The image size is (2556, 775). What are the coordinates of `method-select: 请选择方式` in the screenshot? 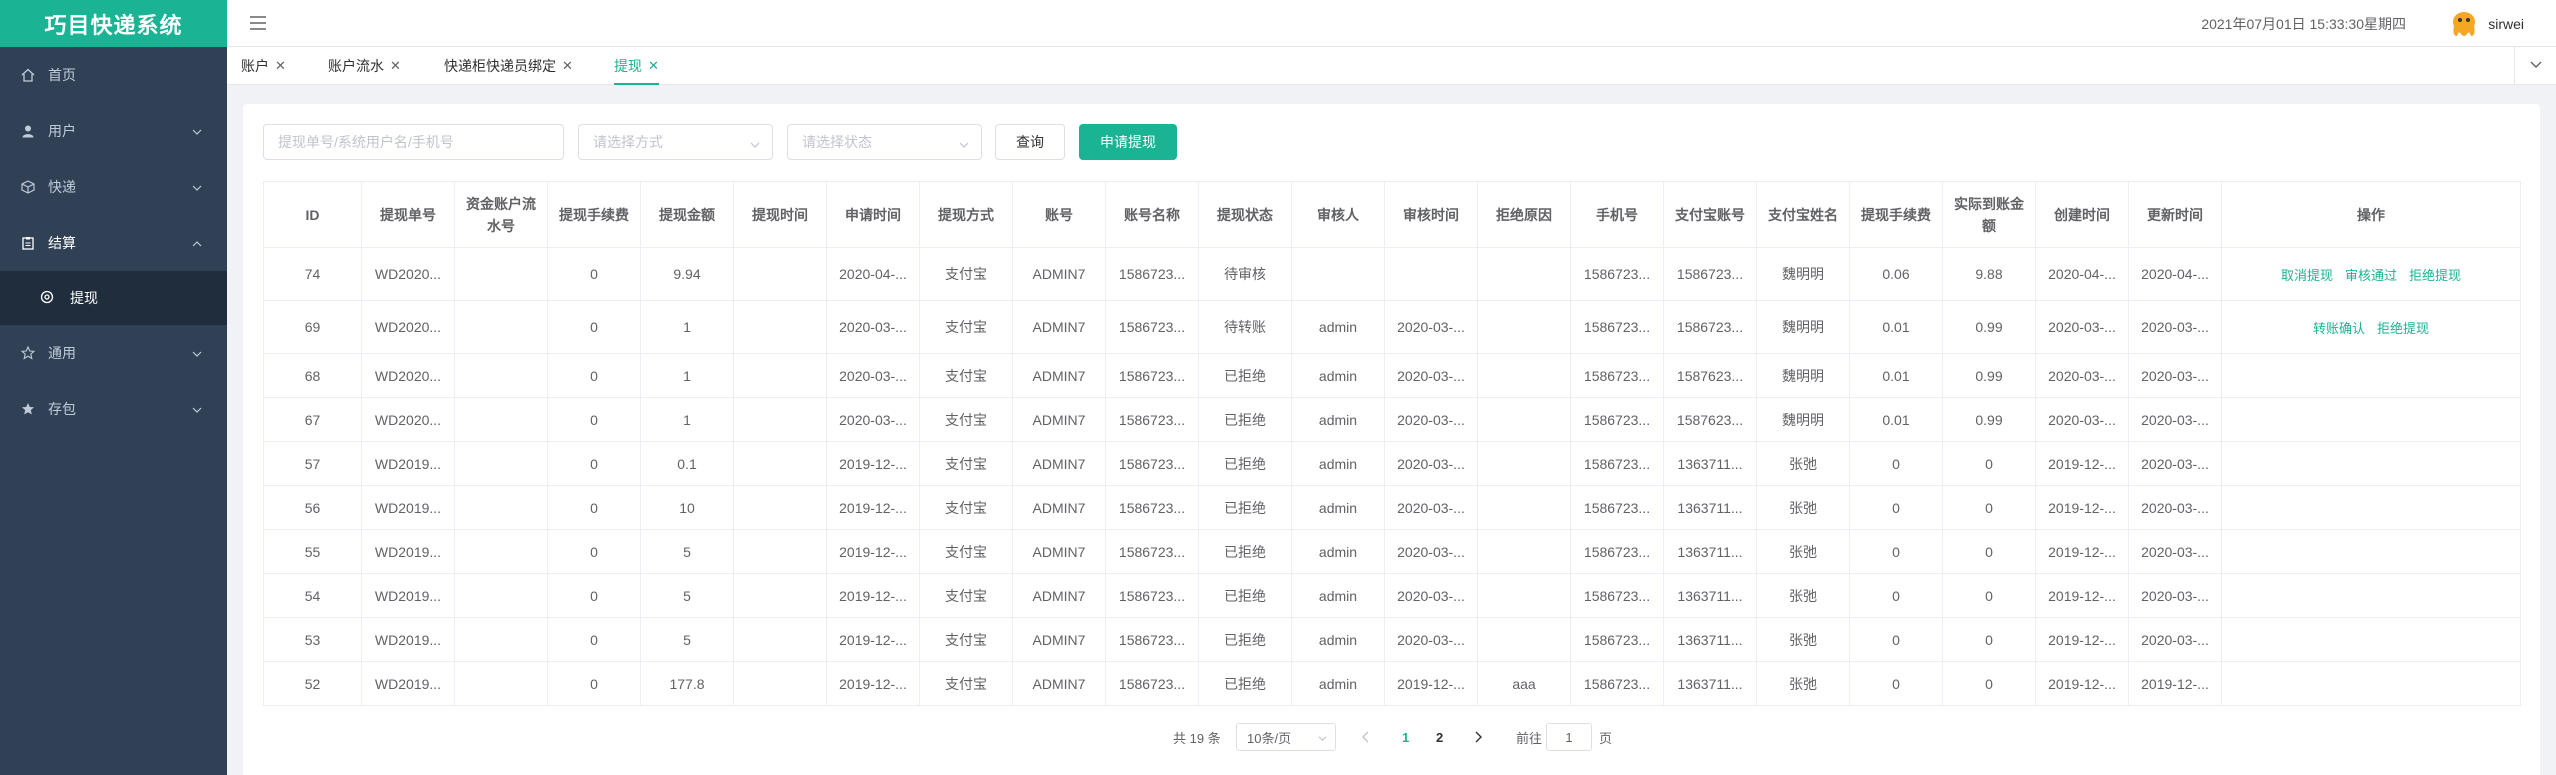 It's located at (675, 142).